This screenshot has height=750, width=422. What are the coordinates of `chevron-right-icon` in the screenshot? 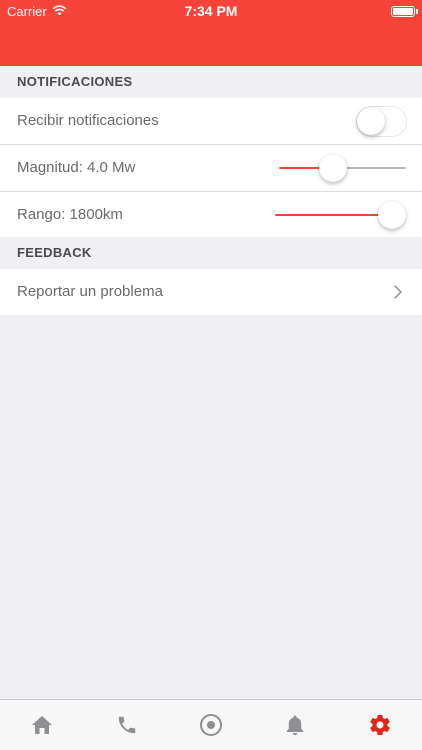 It's located at (398, 292).